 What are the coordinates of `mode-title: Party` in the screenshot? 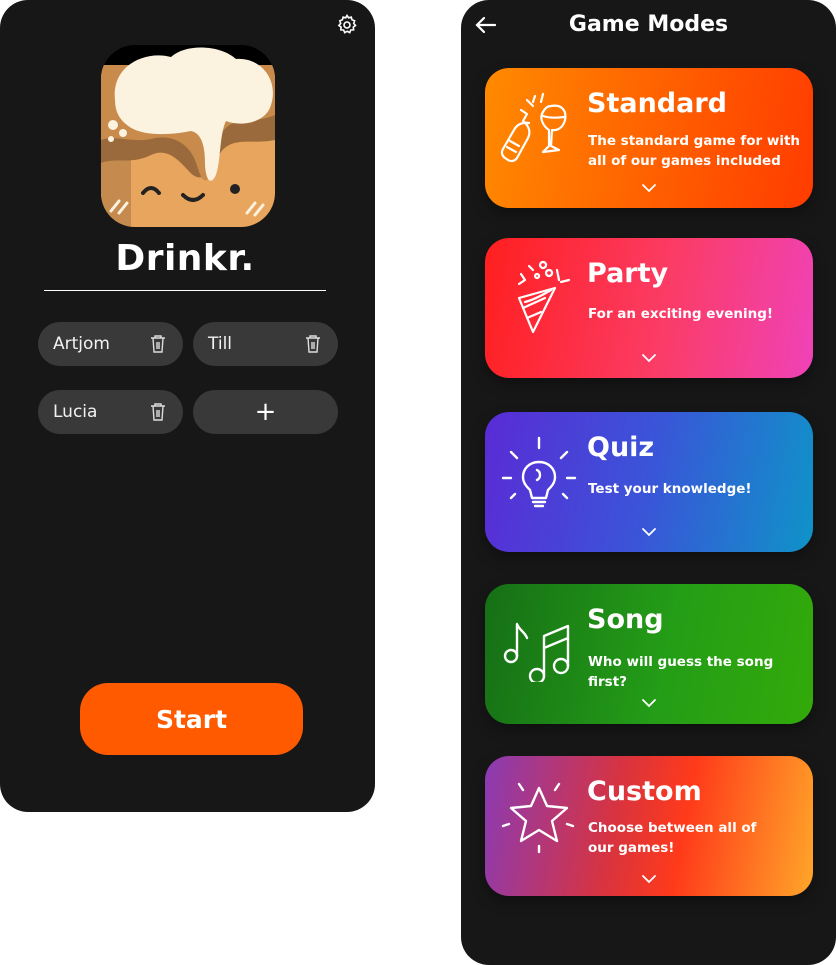 It's located at (628, 273).